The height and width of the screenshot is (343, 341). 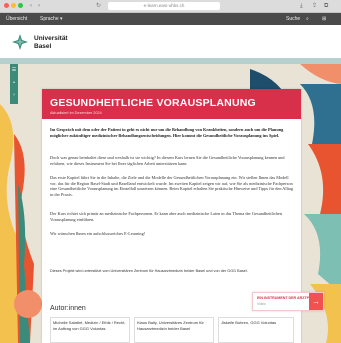 I want to click on browser-toolbar: ‹ › ↻ e-learn.easi-uhbs.ch ⤓ ⇪ ⧉, so click(x=170, y=6).